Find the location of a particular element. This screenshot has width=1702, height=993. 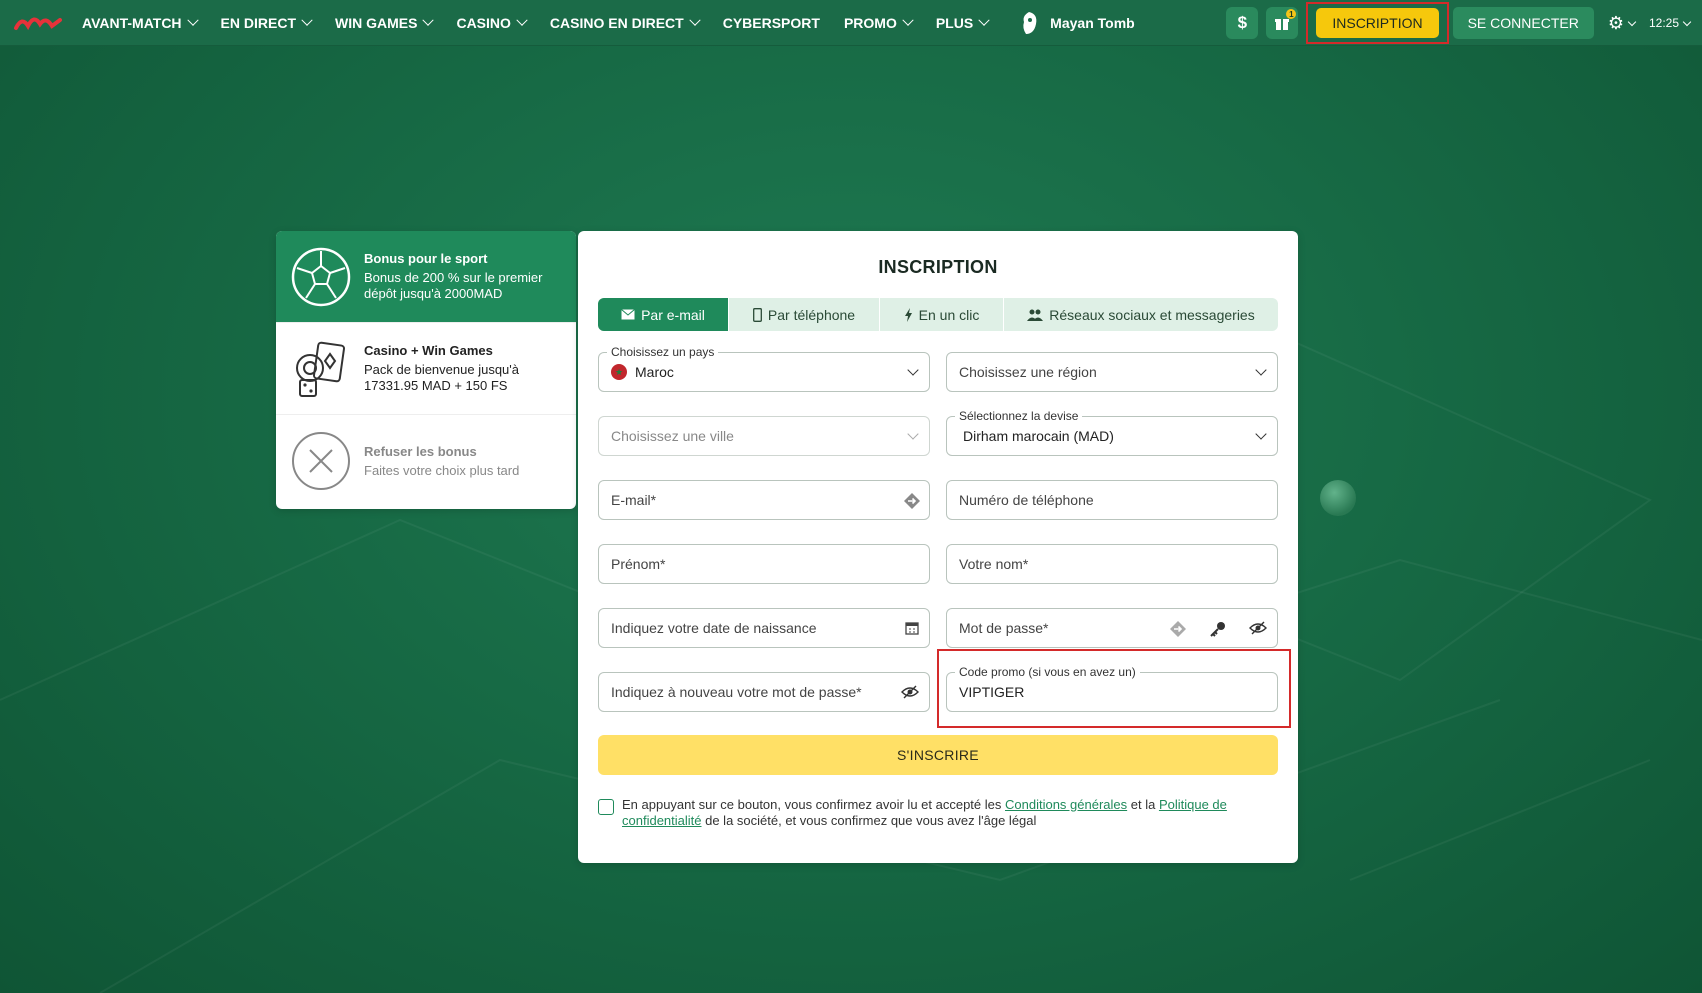

phone-placeholder: Numéro de téléphone is located at coordinates (1026, 500).